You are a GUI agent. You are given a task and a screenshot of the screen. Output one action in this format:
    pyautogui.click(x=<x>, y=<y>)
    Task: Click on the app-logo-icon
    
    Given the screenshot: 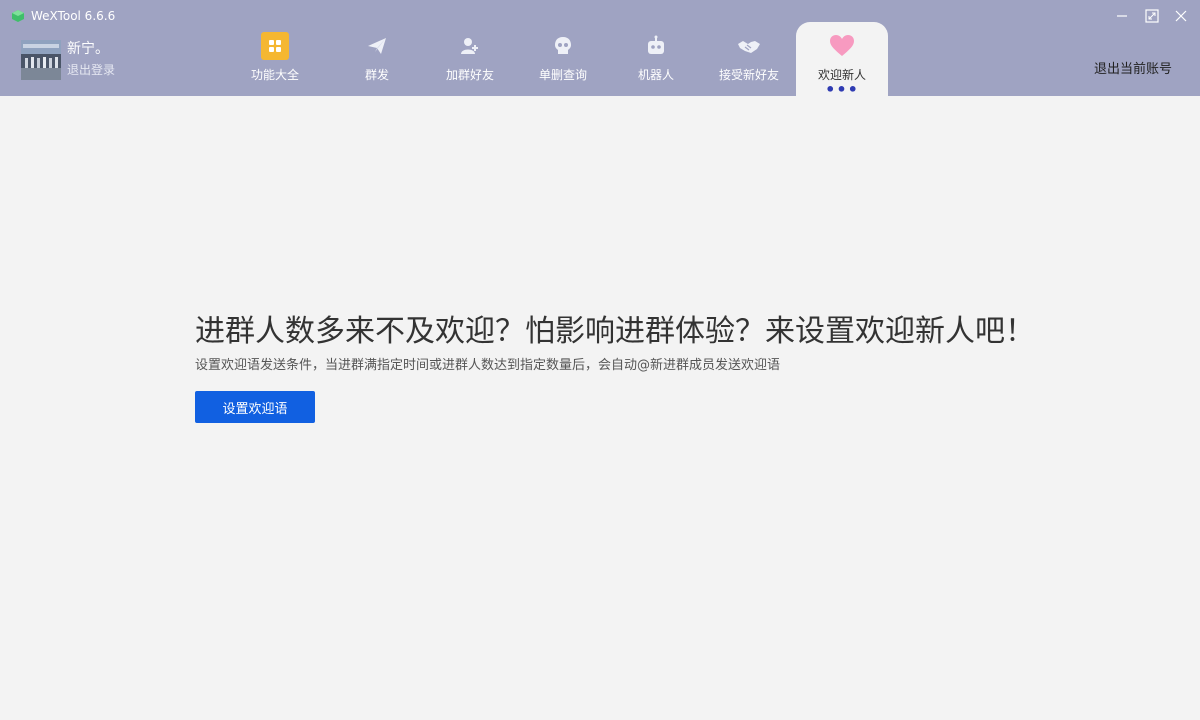 What is the action you would take?
    pyautogui.click(x=18, y=16)
    